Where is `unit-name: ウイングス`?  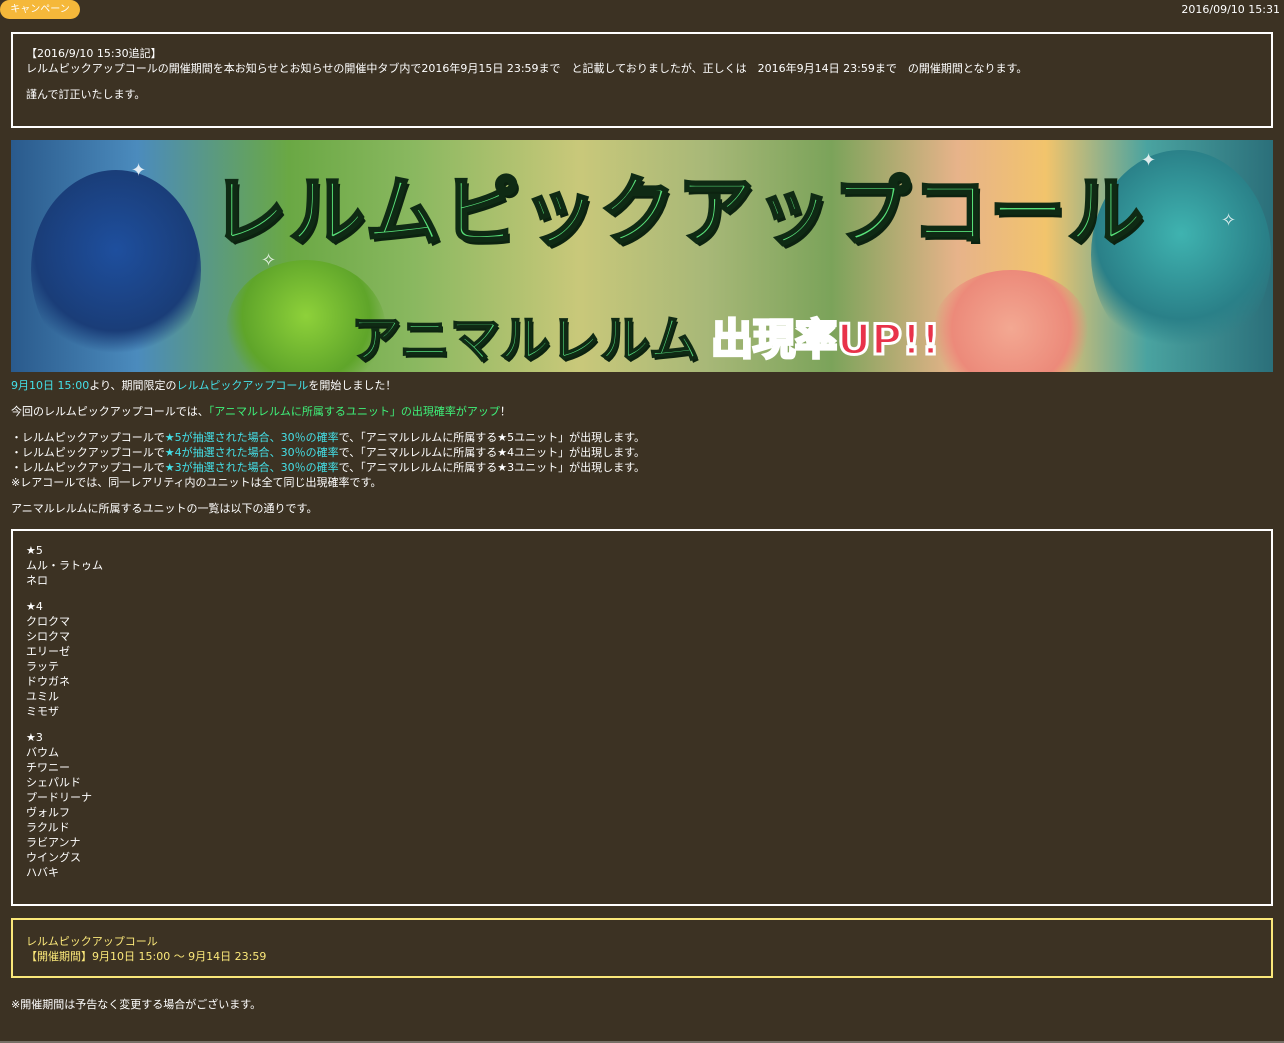 unit-name: ウイングス is located at coordinates (53, 857).